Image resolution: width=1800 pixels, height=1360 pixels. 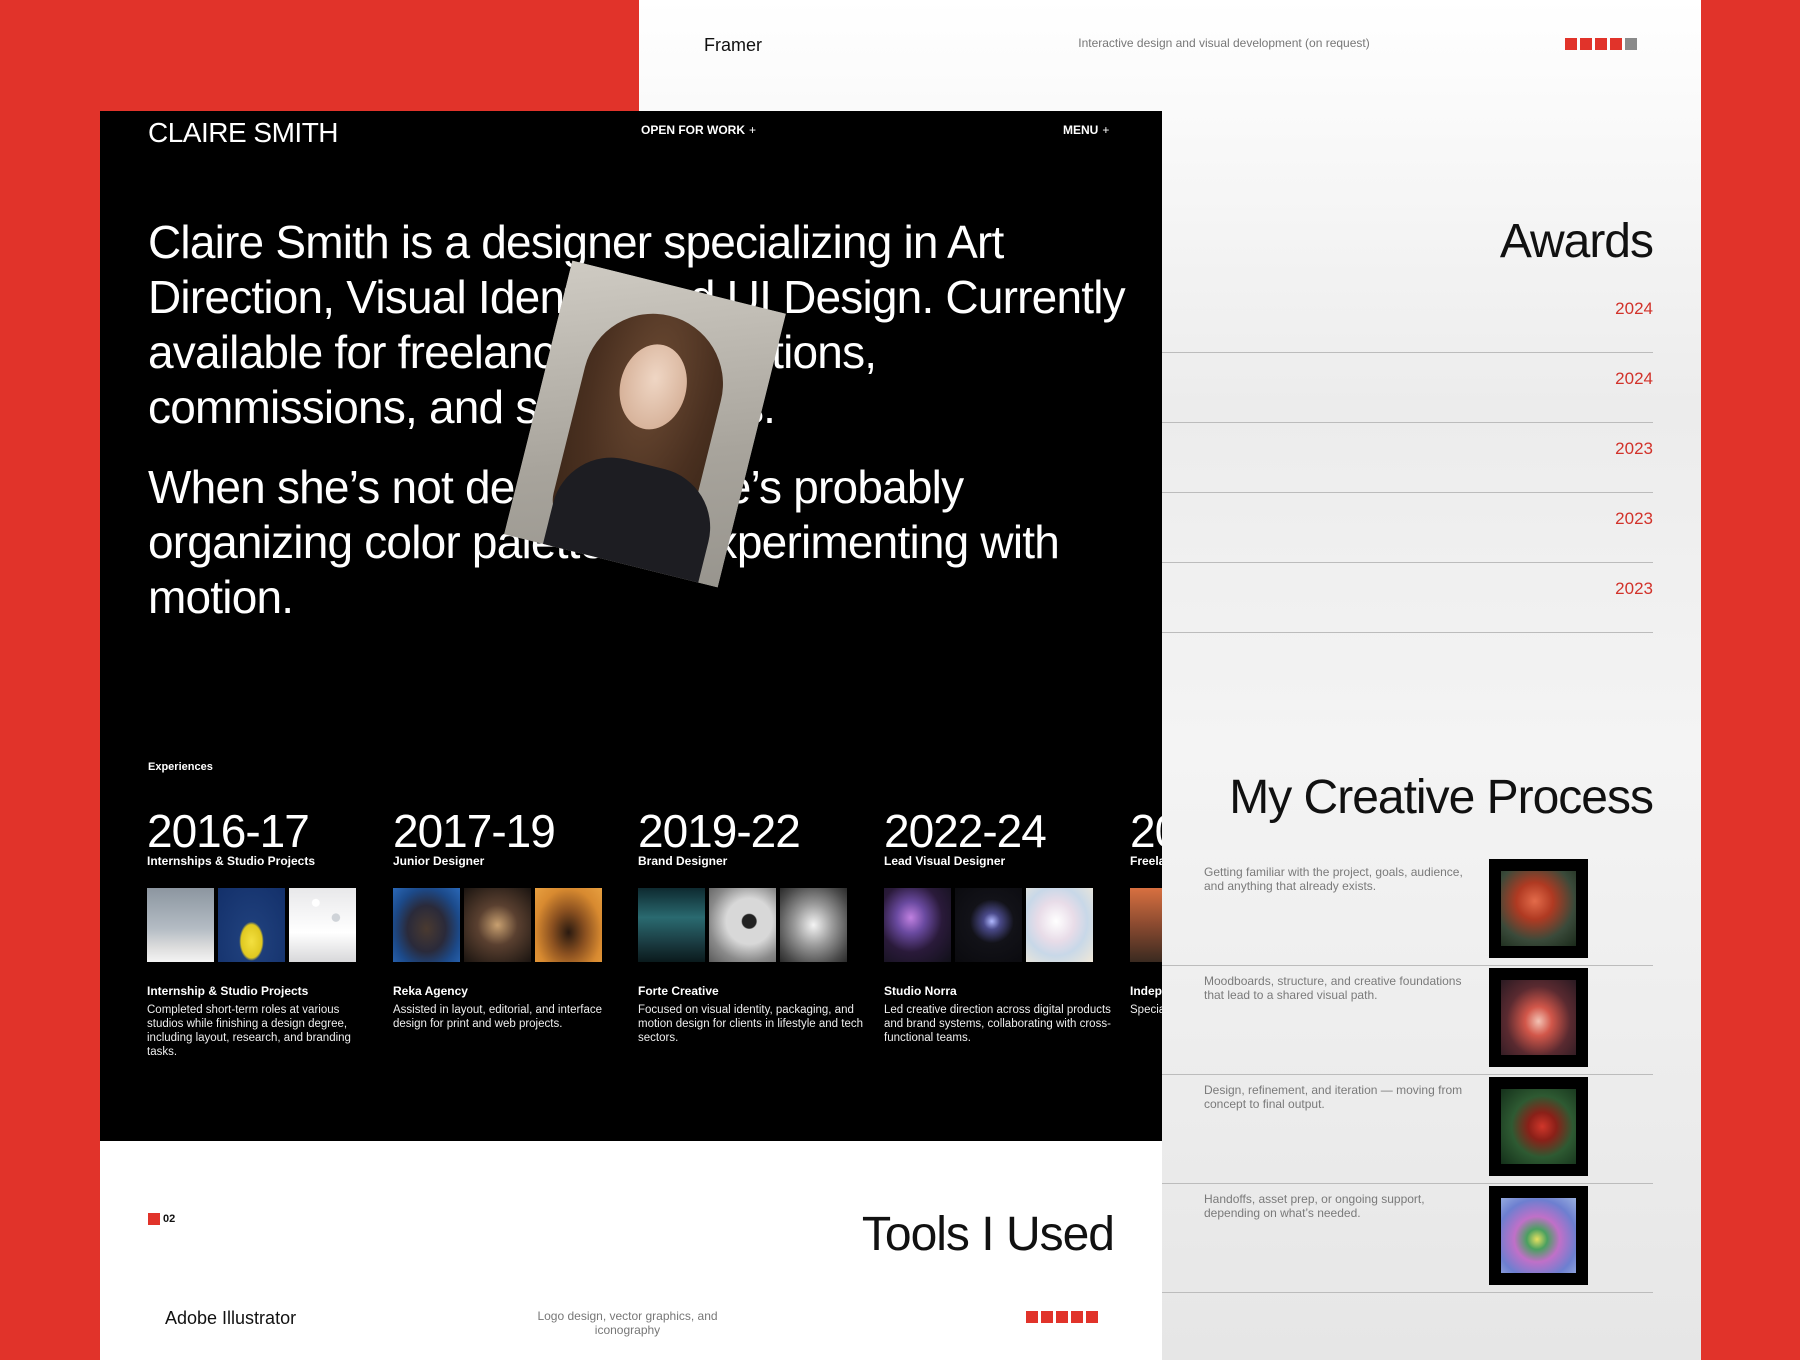 I want to click on experience-company: Internship & Studio Projects, so click(x=228, y=991).